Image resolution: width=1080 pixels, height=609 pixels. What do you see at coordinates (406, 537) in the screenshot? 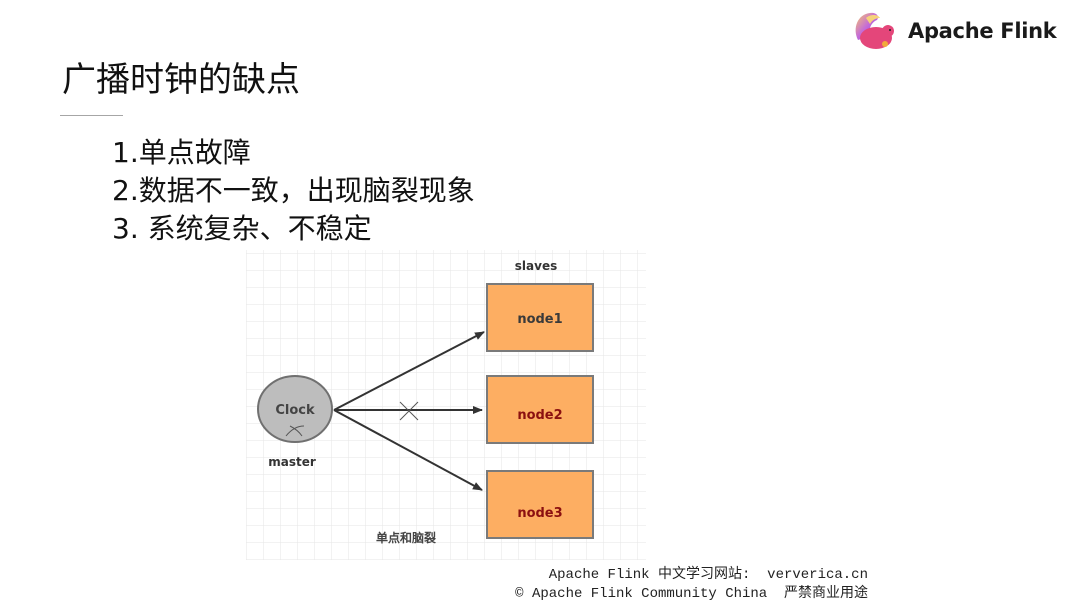
I see `diagram-caption: 单点和脑裂` at bounding box center [406, 537].